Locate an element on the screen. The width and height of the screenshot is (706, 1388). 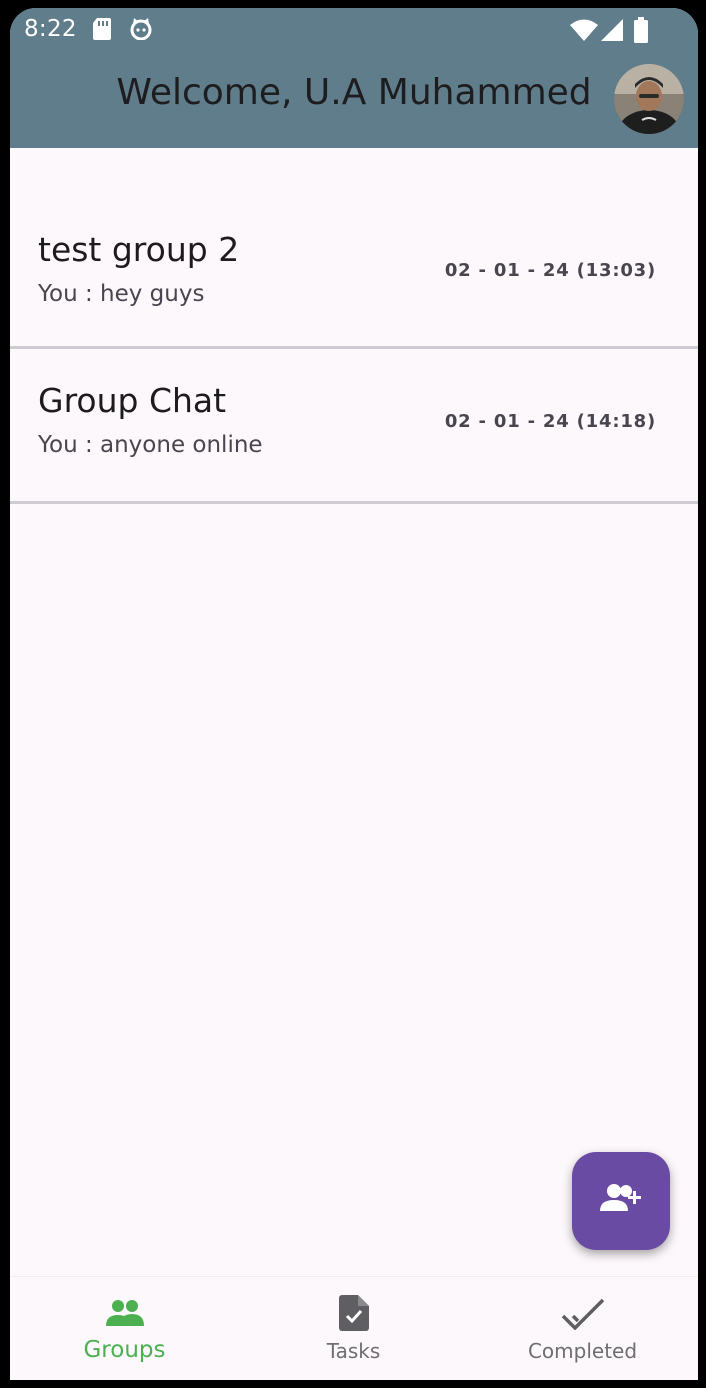
nav-item-tasks: Tasks is located at coordinates (353, 1328).